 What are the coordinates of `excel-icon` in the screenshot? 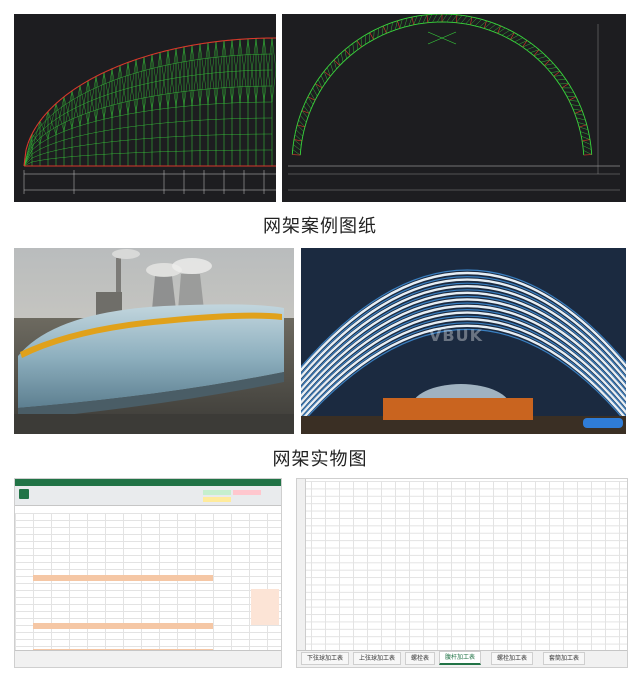 It's located at (24, 494).